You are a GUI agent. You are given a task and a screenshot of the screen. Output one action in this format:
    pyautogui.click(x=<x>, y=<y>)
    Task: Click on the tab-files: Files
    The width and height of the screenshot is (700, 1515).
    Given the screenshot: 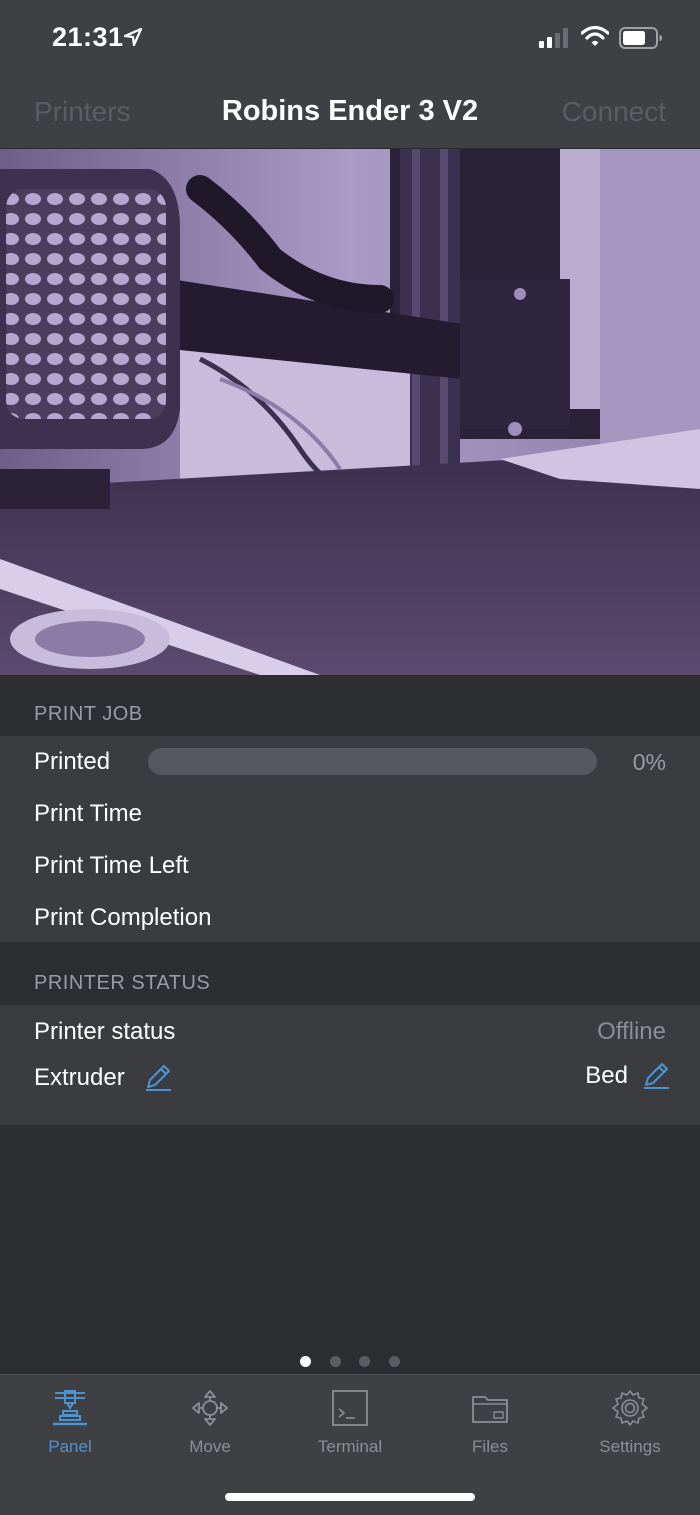 What is the action you would take?
    pyautogui.click(x=490, y=1423)
    